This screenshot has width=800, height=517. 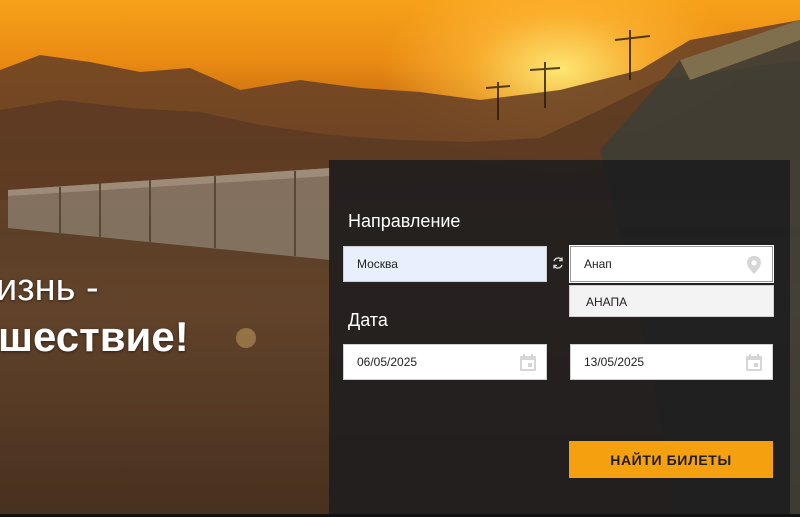 What do you see at coordinates (404, 221) in the screenshot?
I see `direction-label: Направление` at bounding box center [404, 221].